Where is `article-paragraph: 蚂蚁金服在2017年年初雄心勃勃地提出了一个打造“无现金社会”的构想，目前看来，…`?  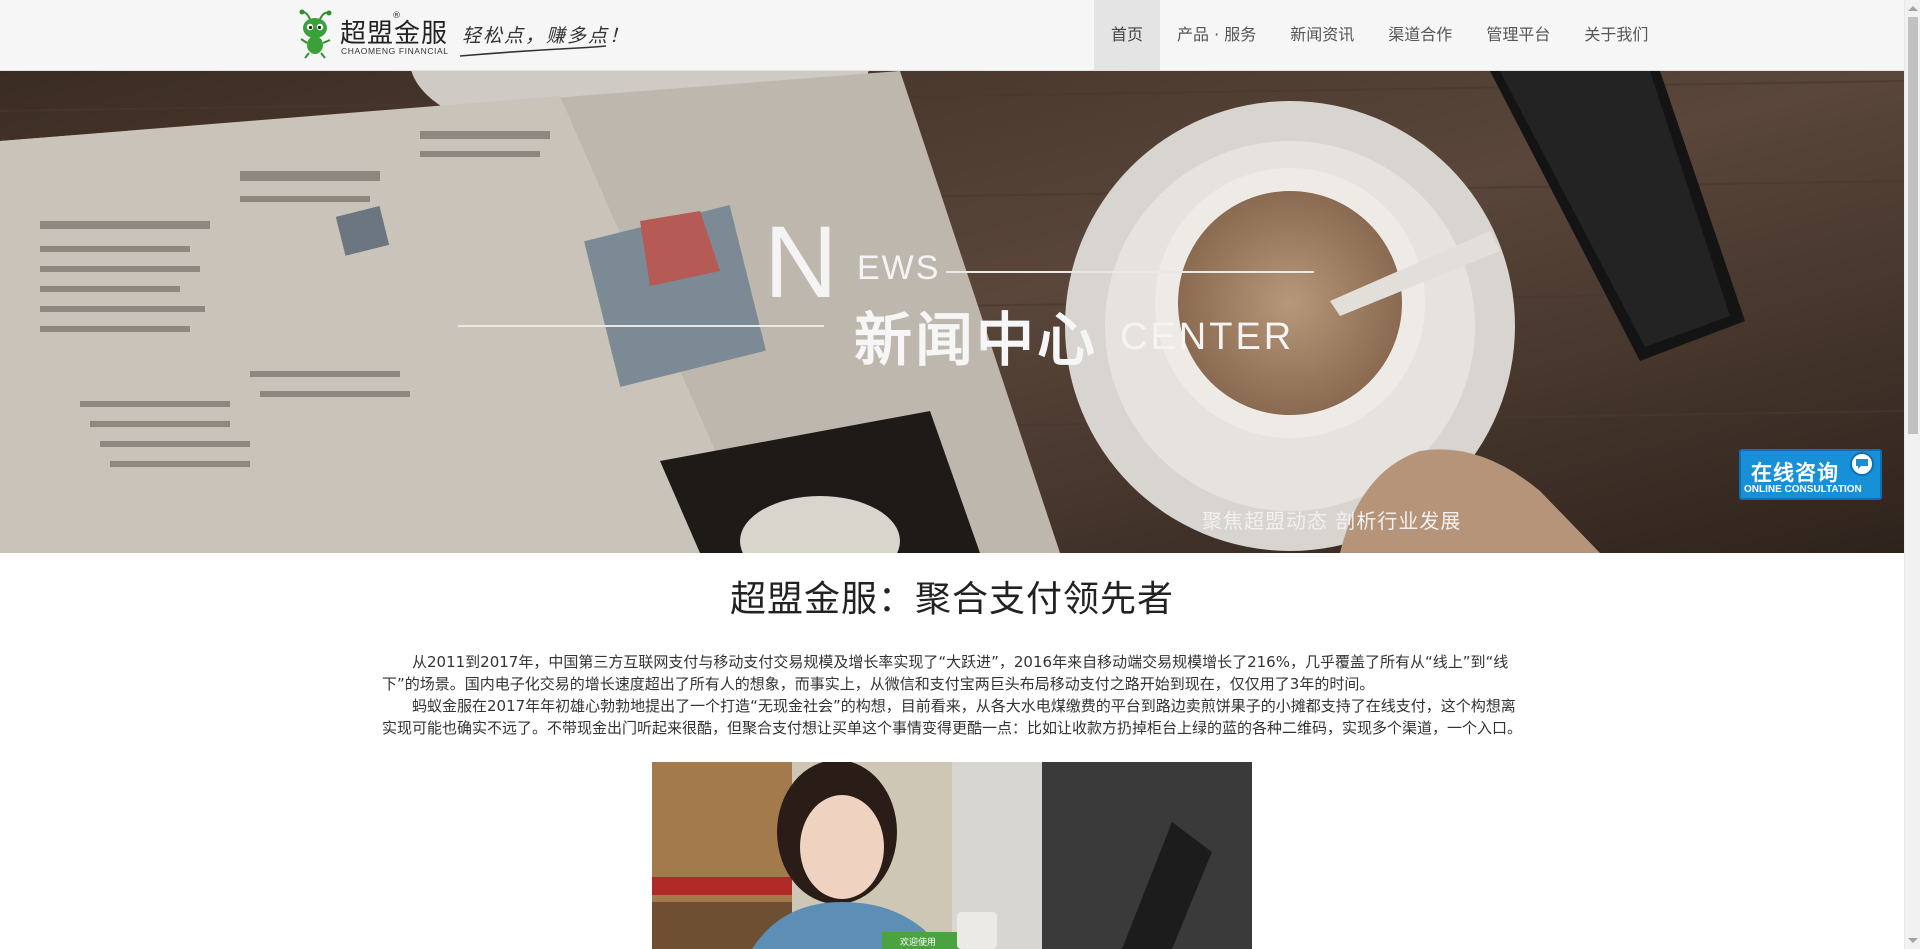
article-paragraph: 蚂蚁金服在2017年年初雄心勃勃地提出了一个打造“无现金社会”的构想，目前看来，… is located at coordinates (952, 717).